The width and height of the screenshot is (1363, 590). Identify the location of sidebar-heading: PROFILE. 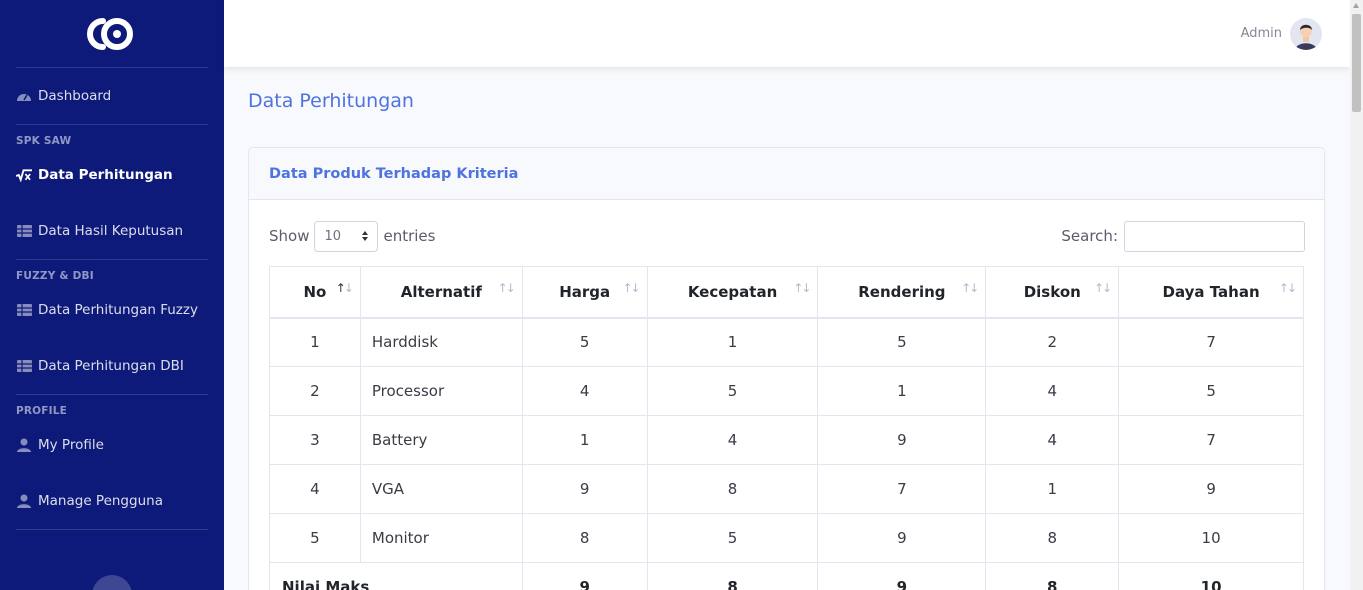
(42, 411).